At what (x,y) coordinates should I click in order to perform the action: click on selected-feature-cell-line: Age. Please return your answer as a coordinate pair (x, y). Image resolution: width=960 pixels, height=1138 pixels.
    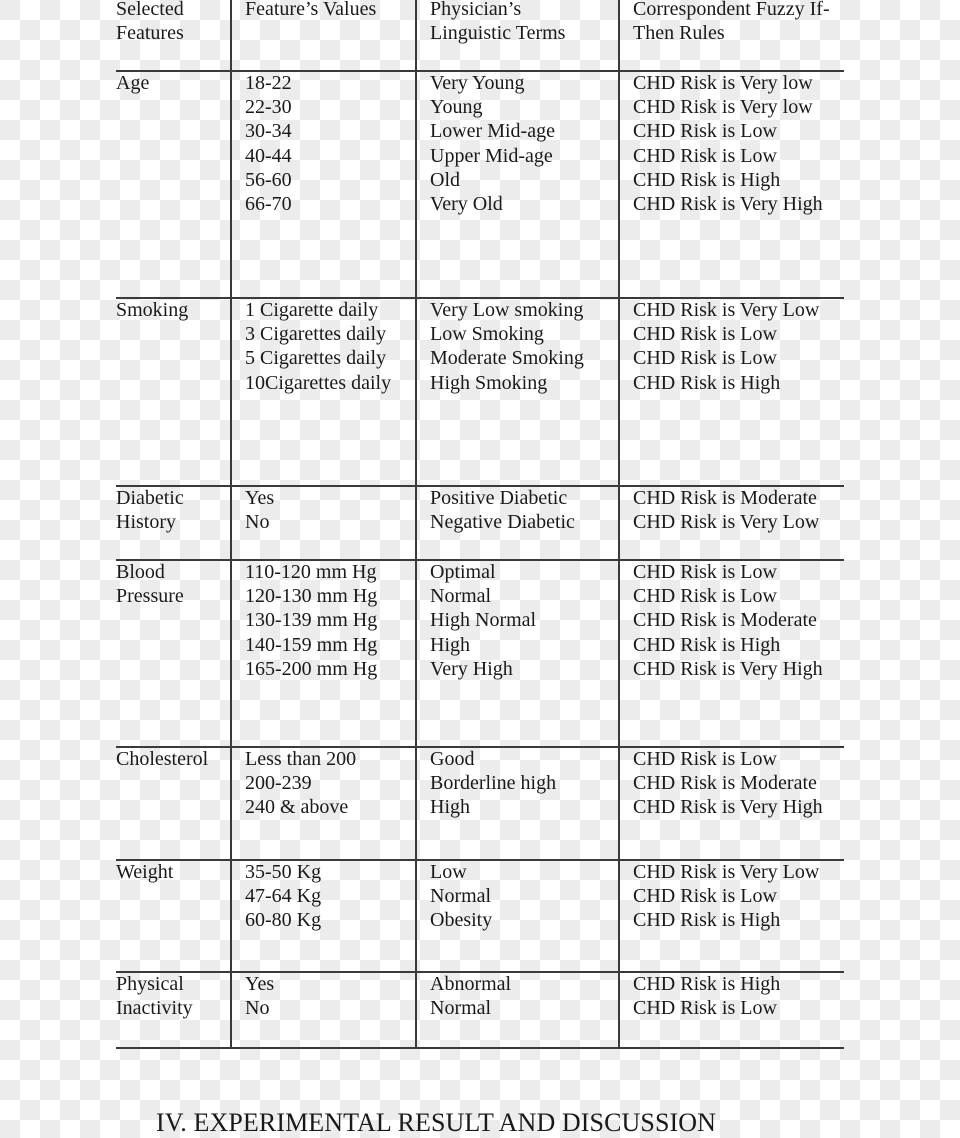
    Looking at the image, I should click on (133, 83).